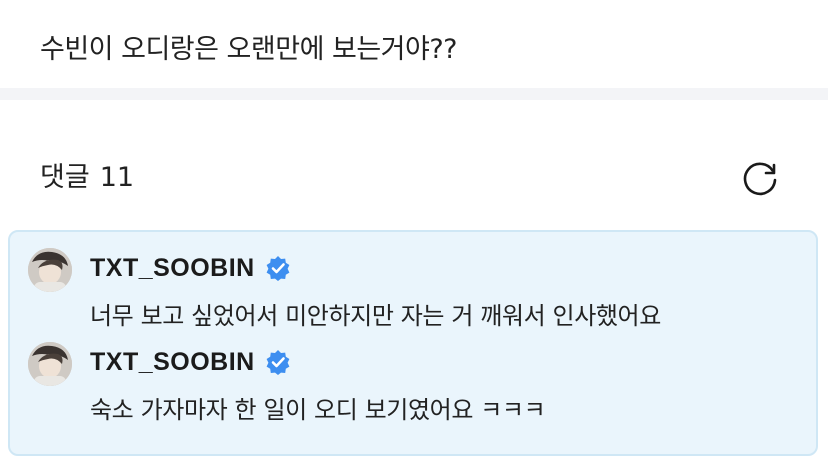  Describe the element at coordinates (414, 178) in the screenshot. I see `comments-header: 댓글 11` at that location.